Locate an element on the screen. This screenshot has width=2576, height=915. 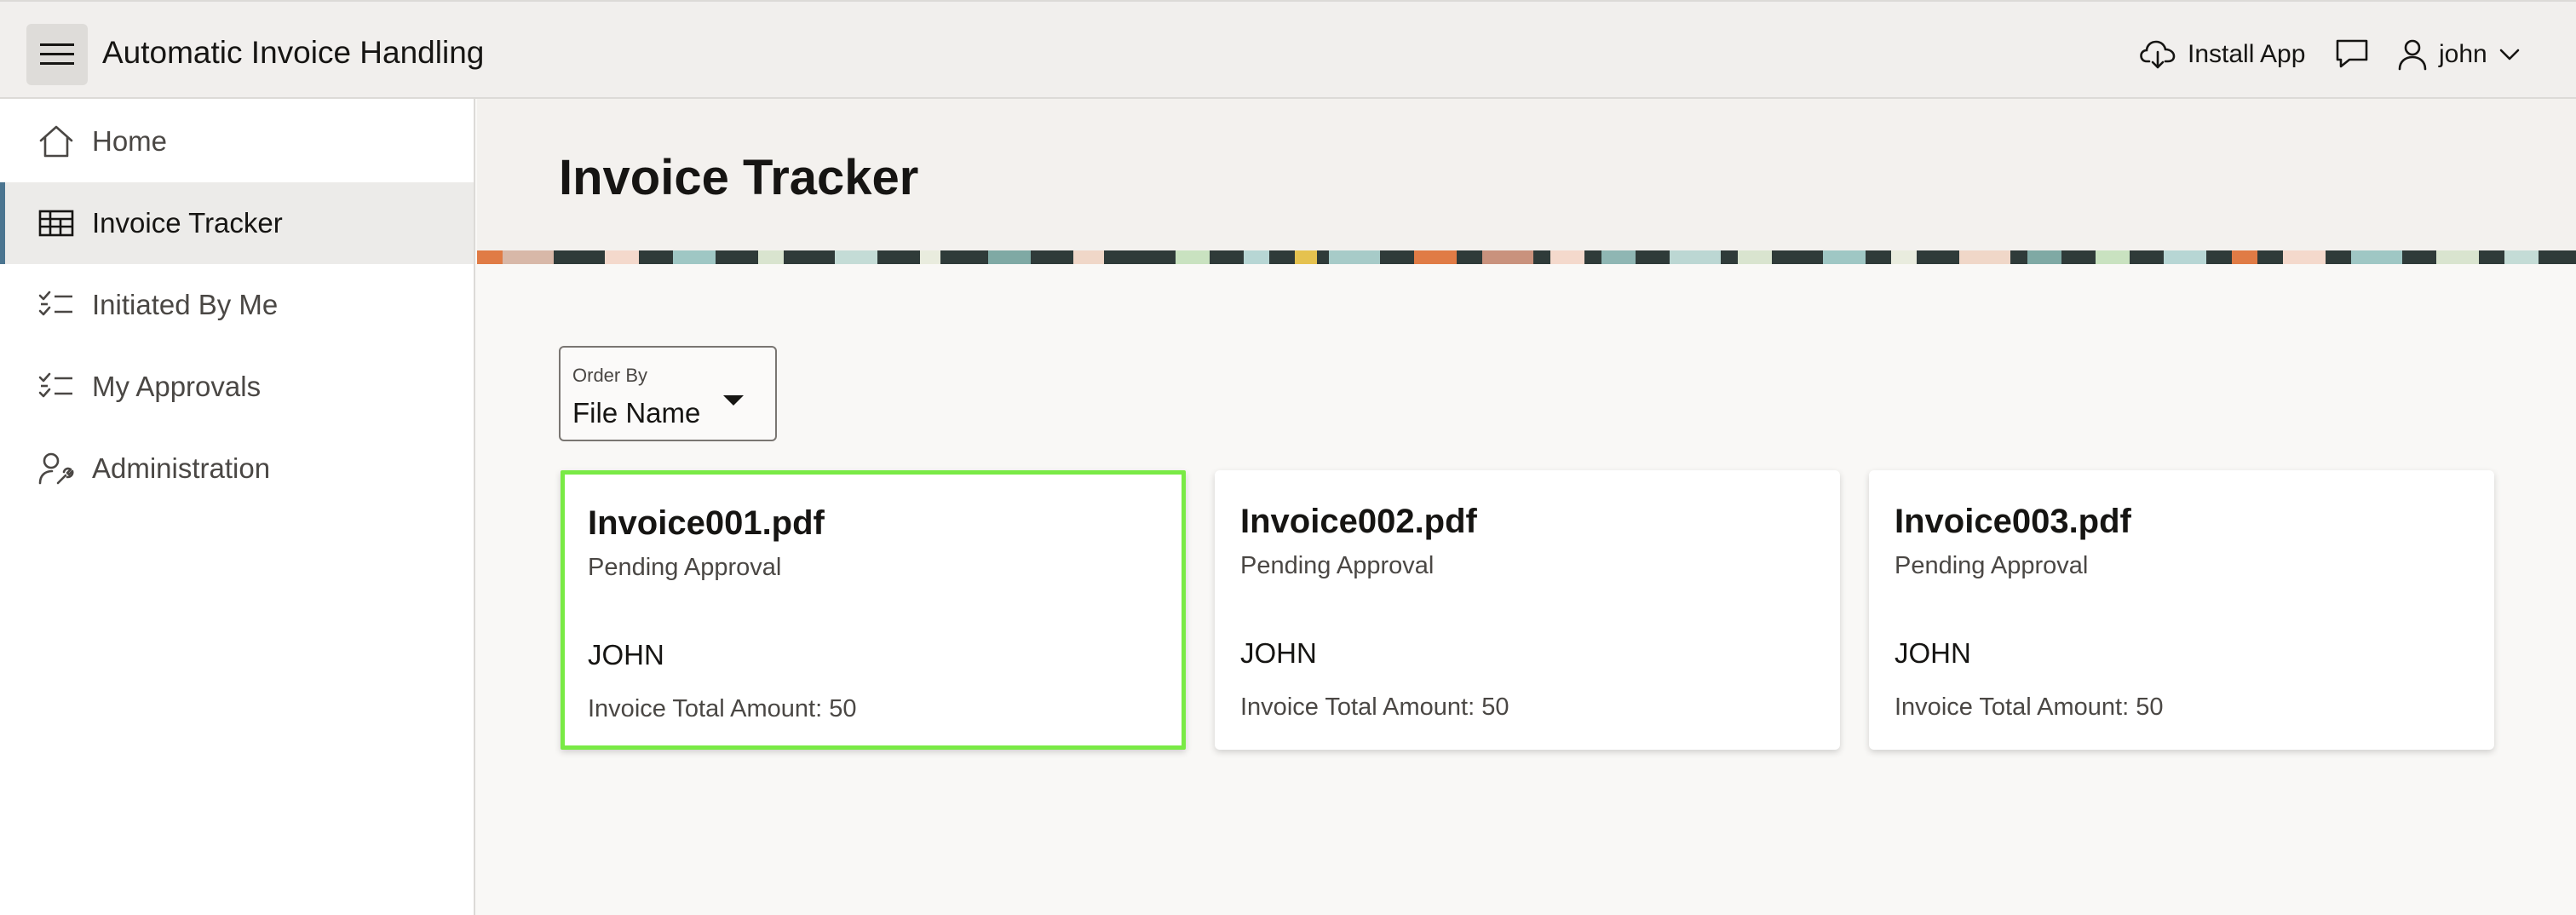
user-icon is located at coordinates (2412, 55).